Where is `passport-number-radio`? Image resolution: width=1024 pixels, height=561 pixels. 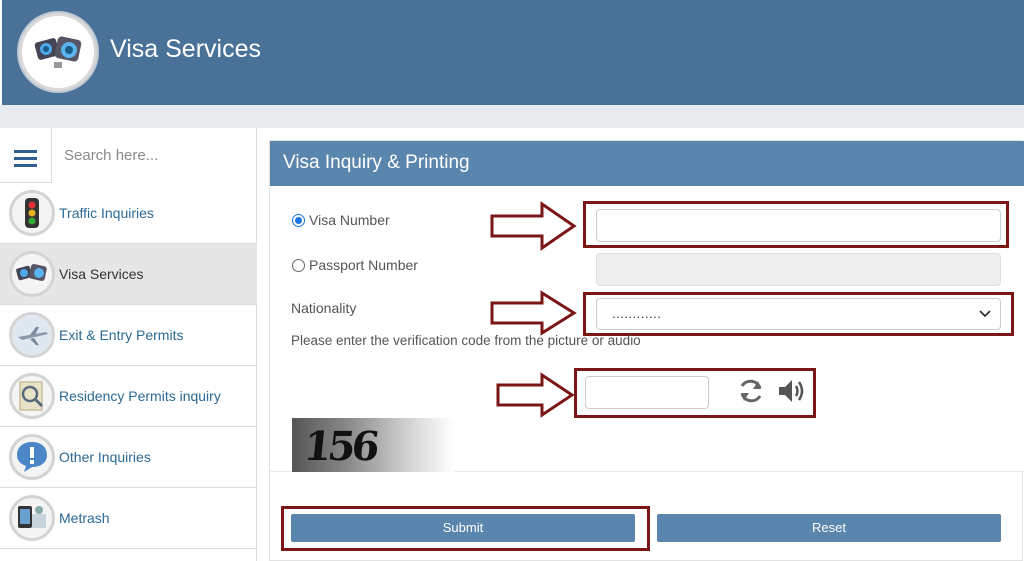 passport-number-radio is located at coordinates (298, 265).